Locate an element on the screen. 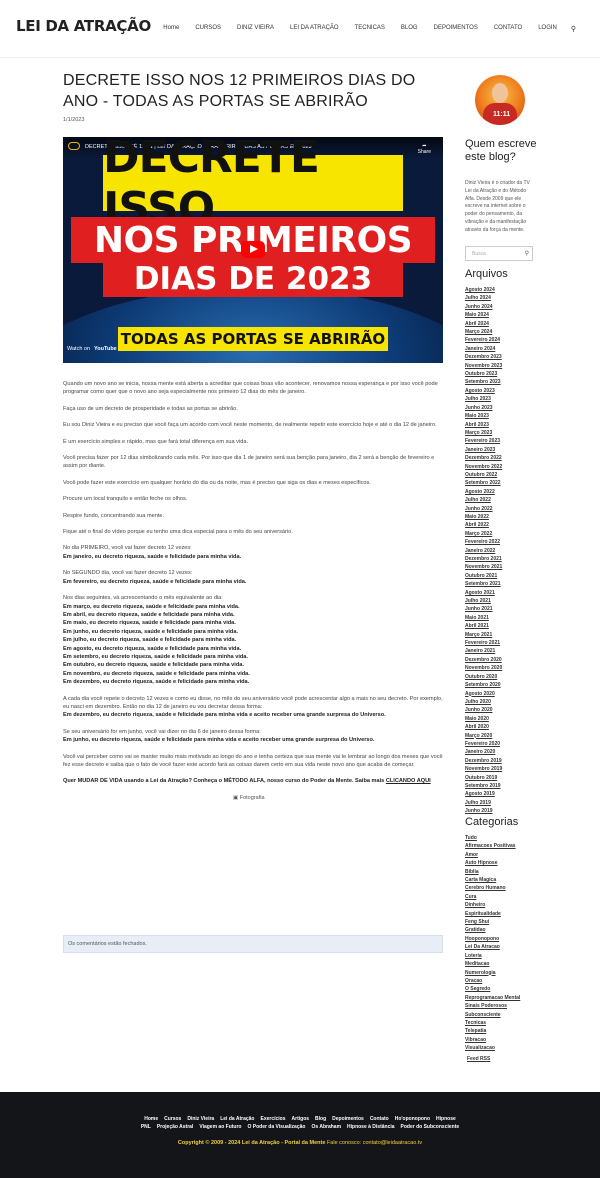  archive-link: Setembro 2019 is located at coordinates (483, 786).